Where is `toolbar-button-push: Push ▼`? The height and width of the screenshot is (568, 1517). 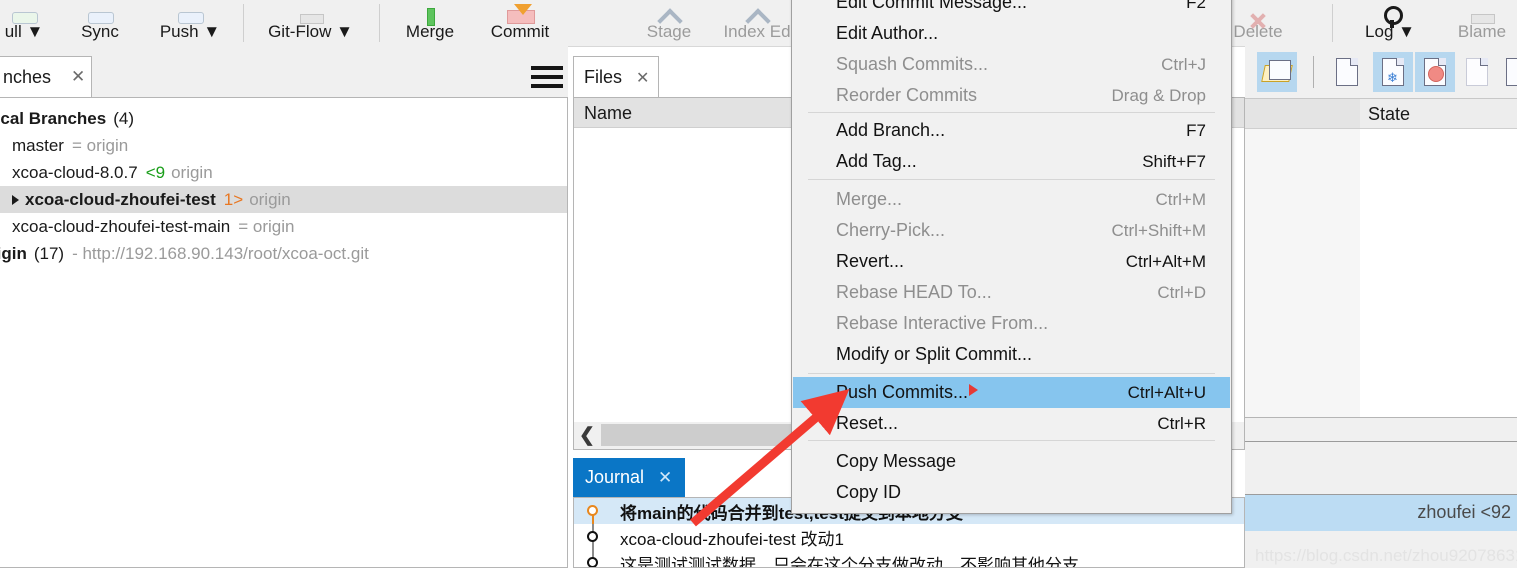
toolbar-button-push: Push ▼ is located at coordinates (190, 23).